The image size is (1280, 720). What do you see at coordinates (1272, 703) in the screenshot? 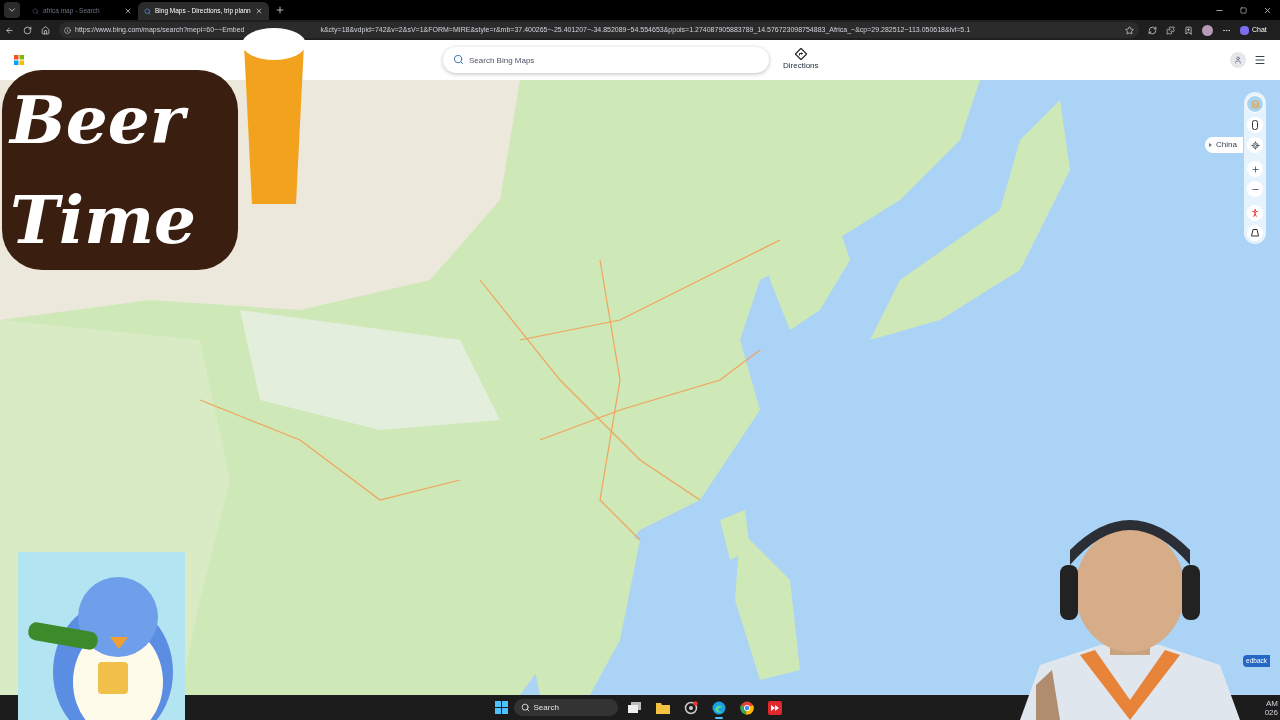
I see `clock-text: AM` at bounding box center [1272, 703].